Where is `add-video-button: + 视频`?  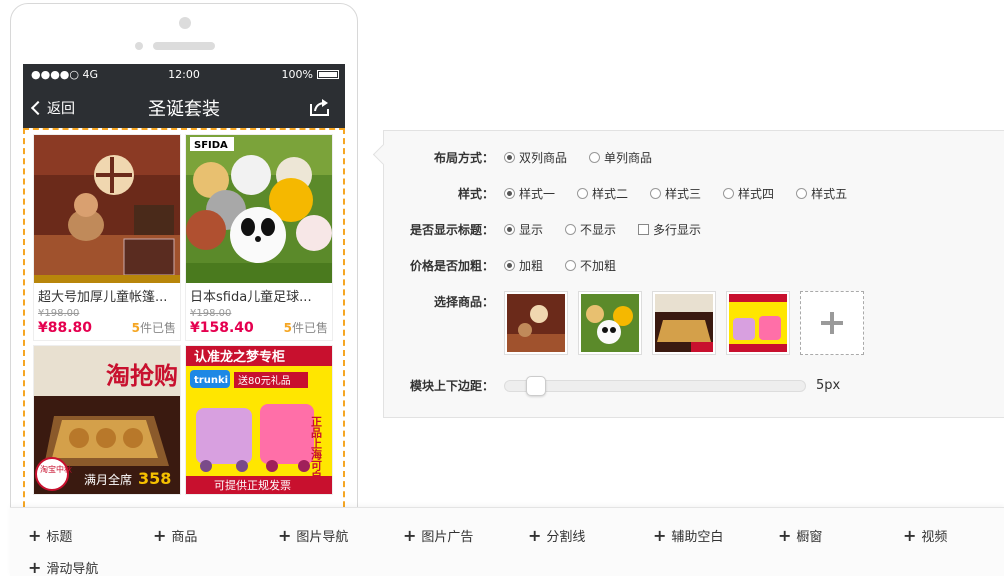 add-video-button: + 视频 is located at coordinates (925, 535).